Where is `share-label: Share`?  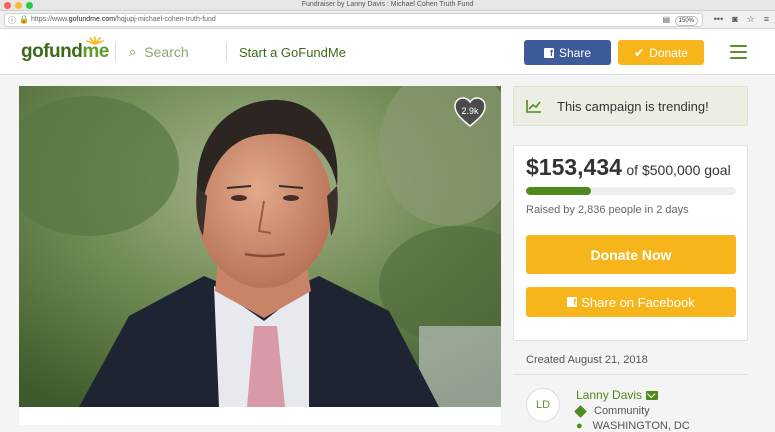
share-label: Share is located at coordinates (575, 52).